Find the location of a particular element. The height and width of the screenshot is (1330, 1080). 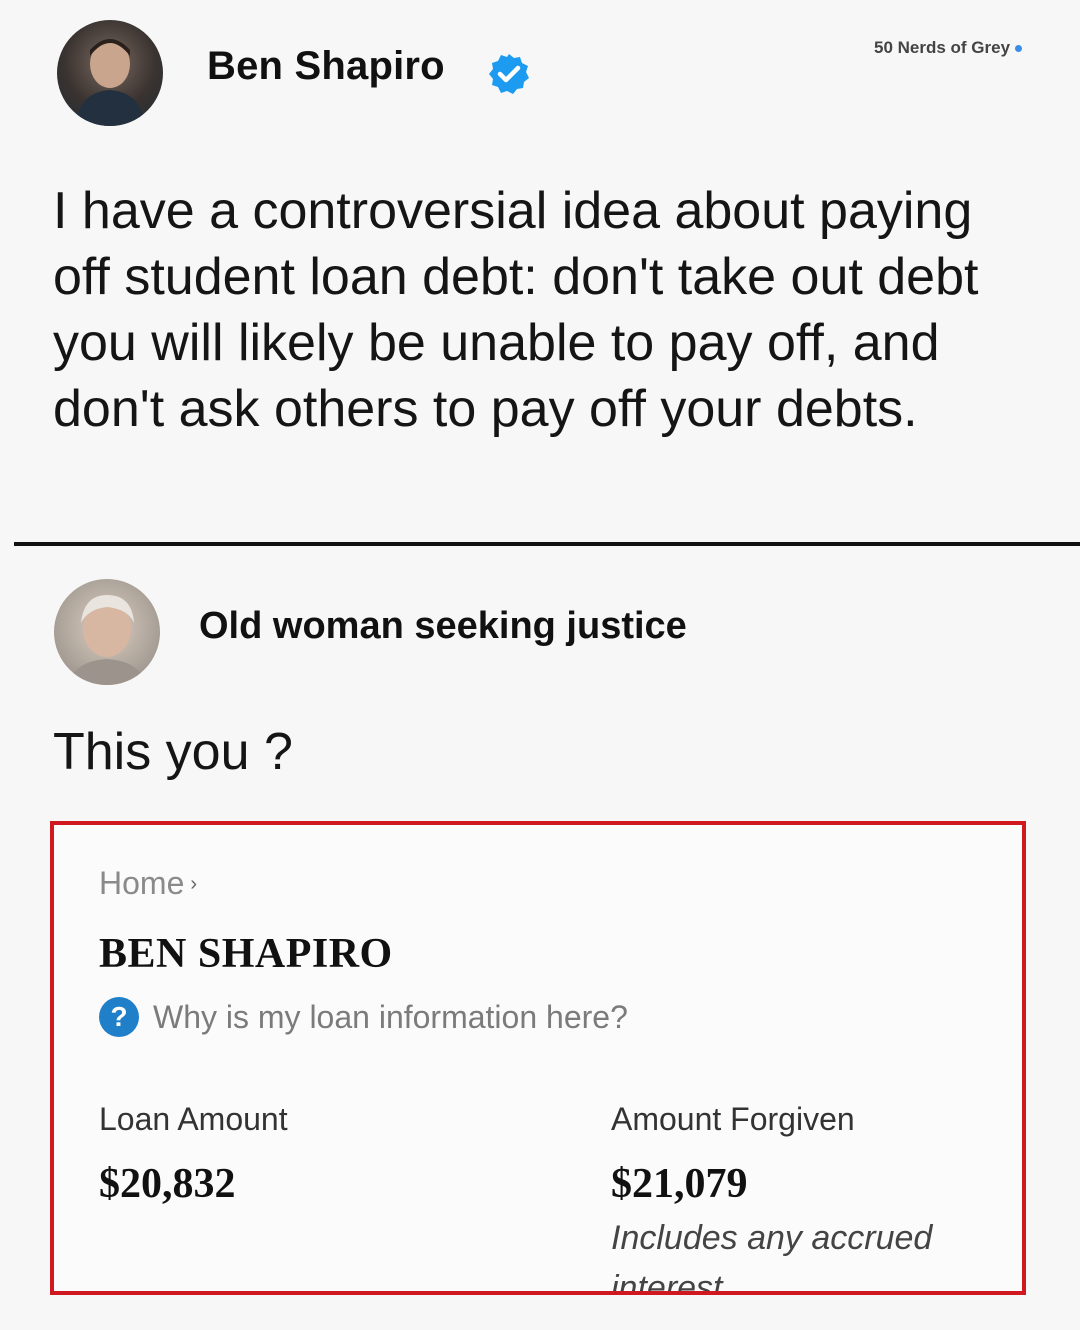

help-link: ? Why is my loan information here? is located at coordinates (363, 1017).